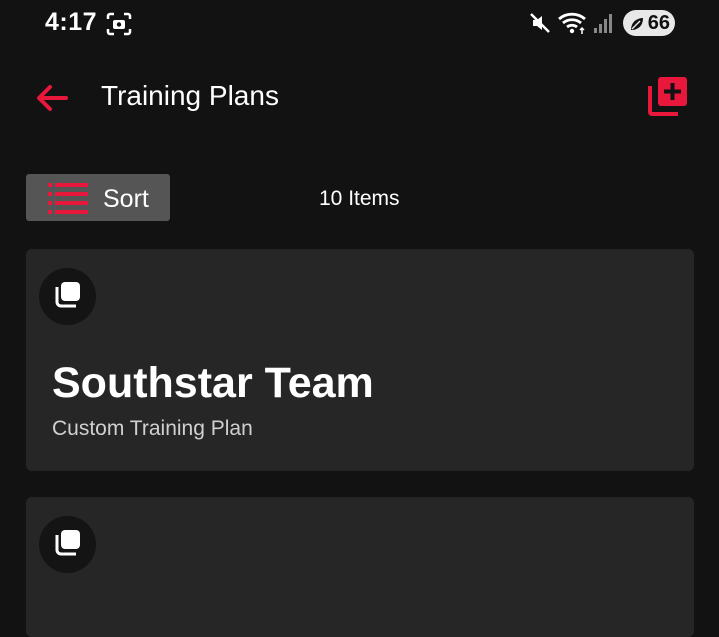 This screenshot has width=719, height=637. I want to click on signal-icon, so click(603, 25).